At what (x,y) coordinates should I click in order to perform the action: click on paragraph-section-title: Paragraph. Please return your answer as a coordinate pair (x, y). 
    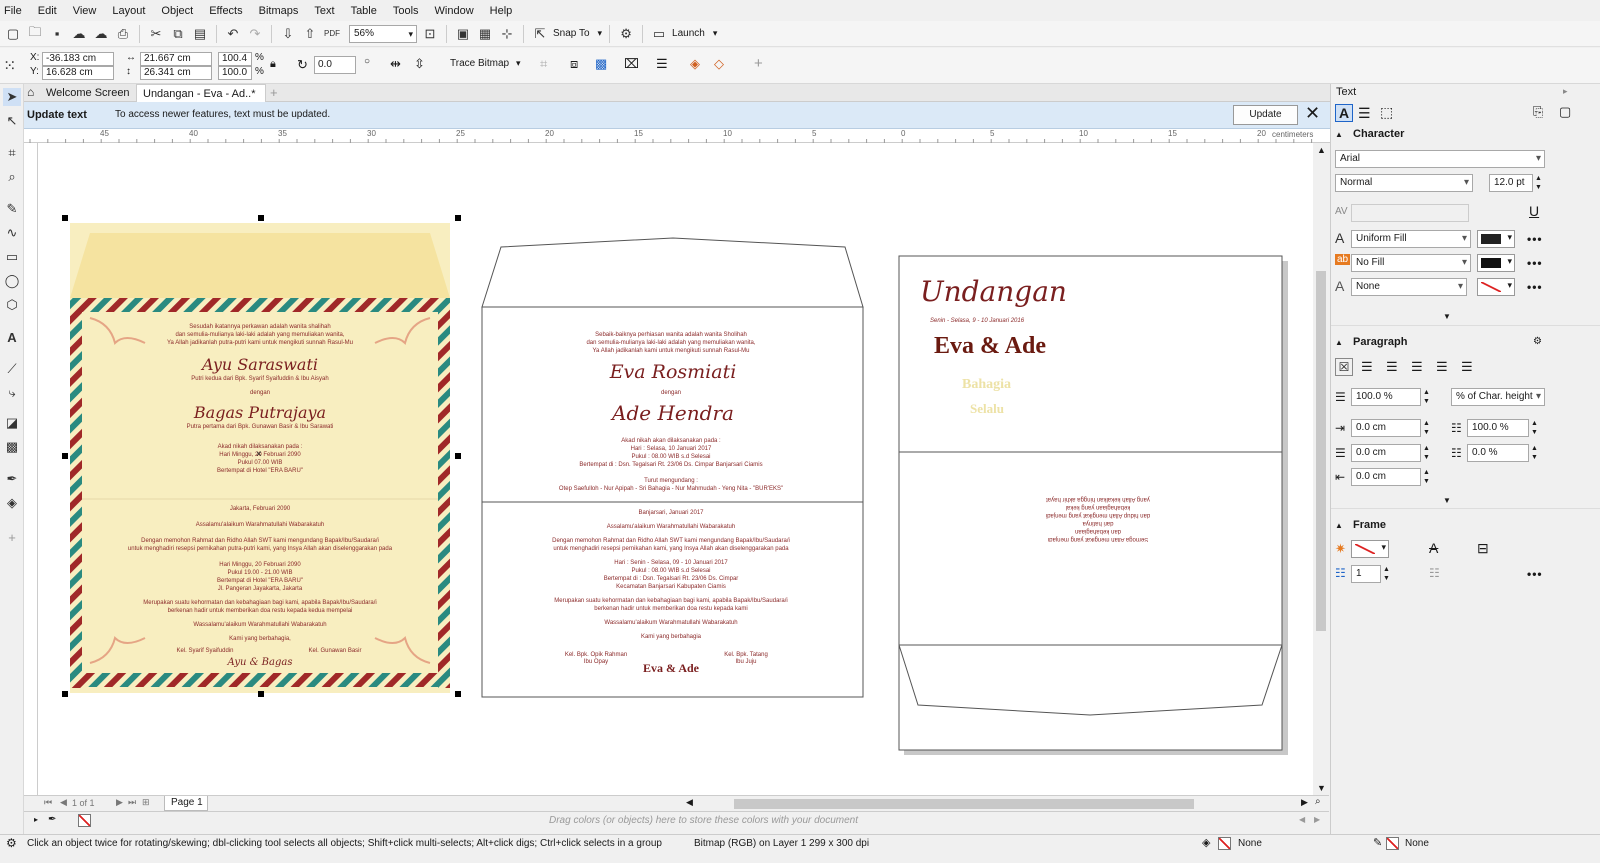
    Looking at the image, I should click on (1380, 342).